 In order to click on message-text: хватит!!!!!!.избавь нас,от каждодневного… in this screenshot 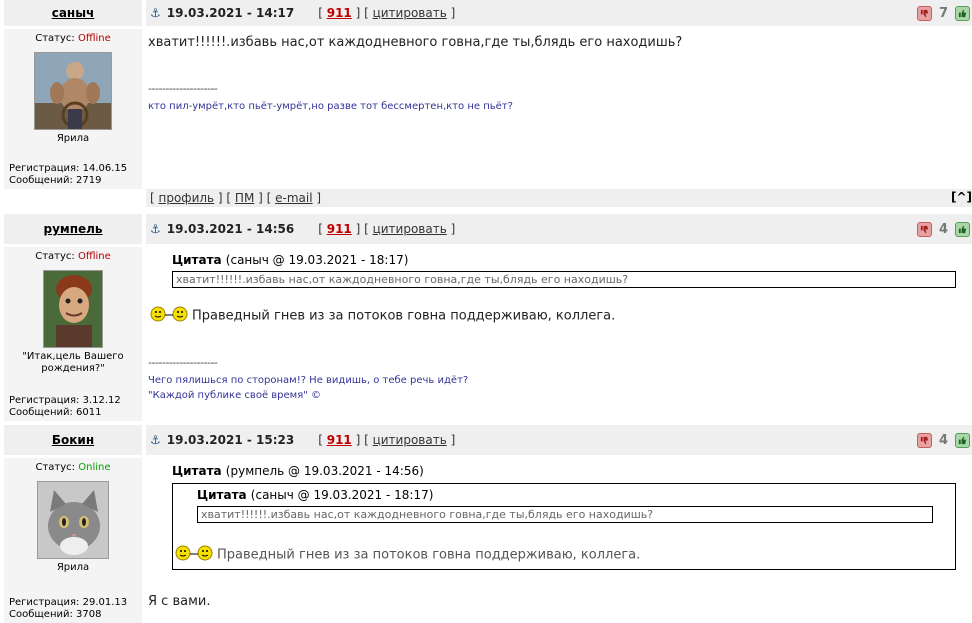, I will do `click(415, 42)`.